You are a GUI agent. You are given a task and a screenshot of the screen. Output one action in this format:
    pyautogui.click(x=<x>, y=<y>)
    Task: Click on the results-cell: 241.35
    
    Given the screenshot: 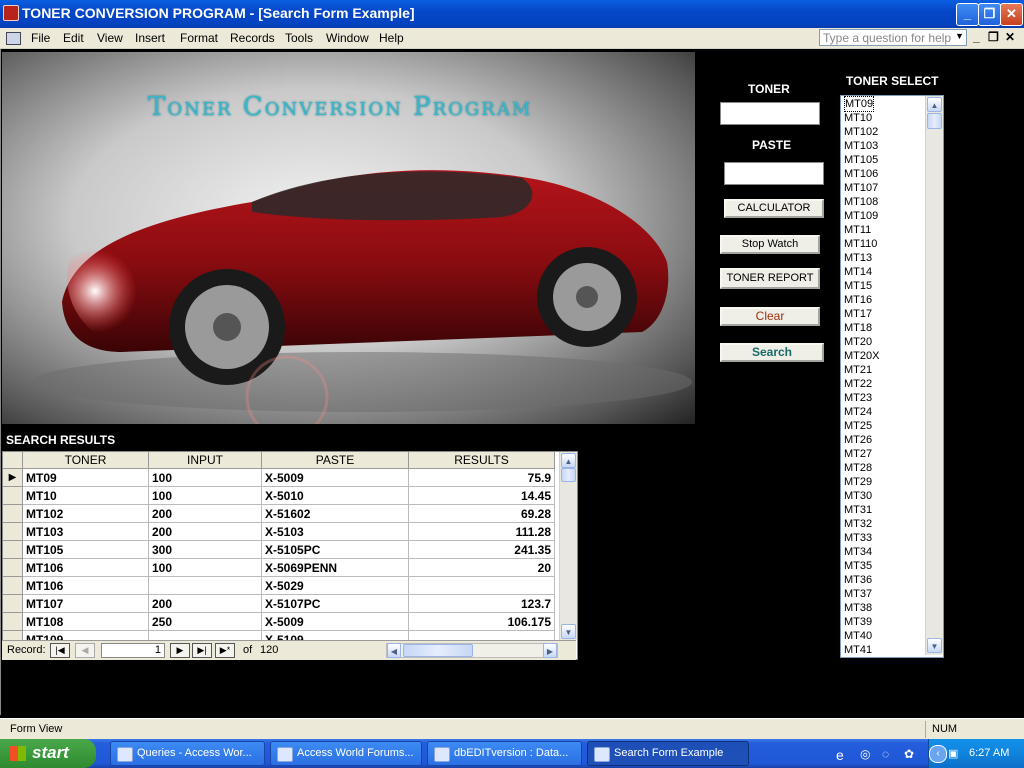 What is the action you would take?
    pyautogui.click(x=482, y=550)
    